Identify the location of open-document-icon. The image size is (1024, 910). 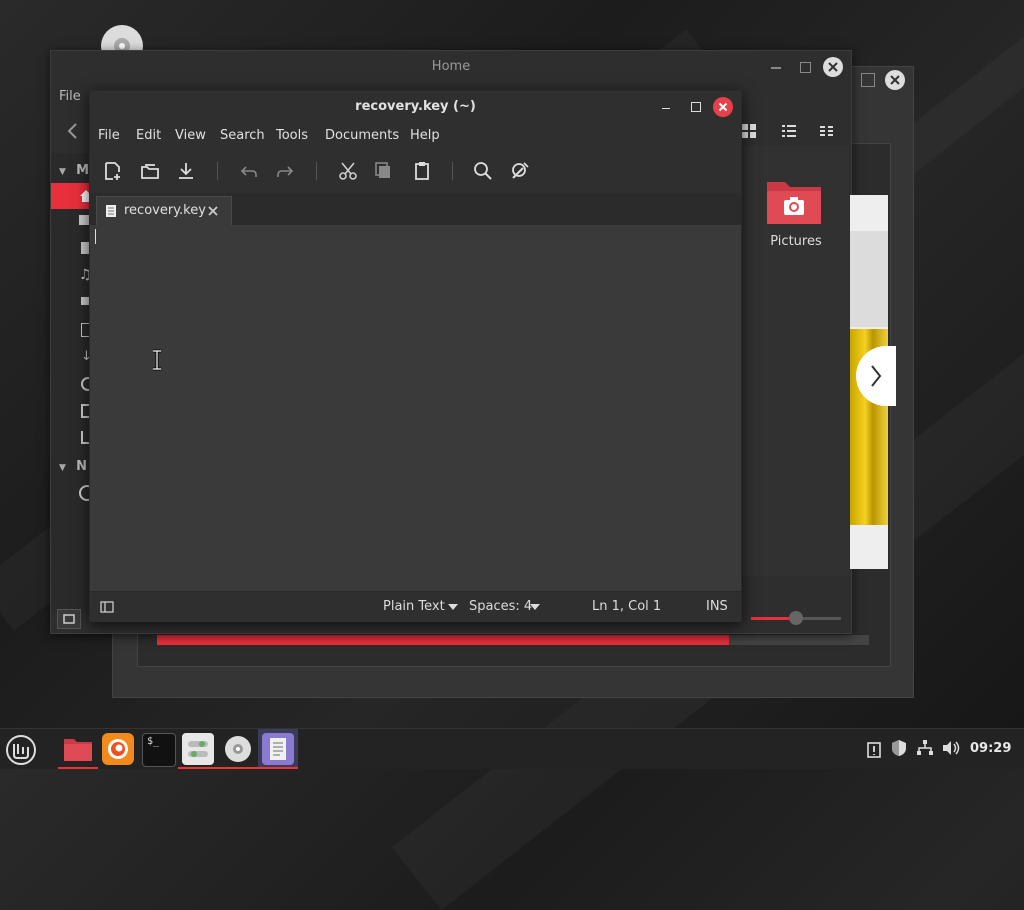
(150, 171).